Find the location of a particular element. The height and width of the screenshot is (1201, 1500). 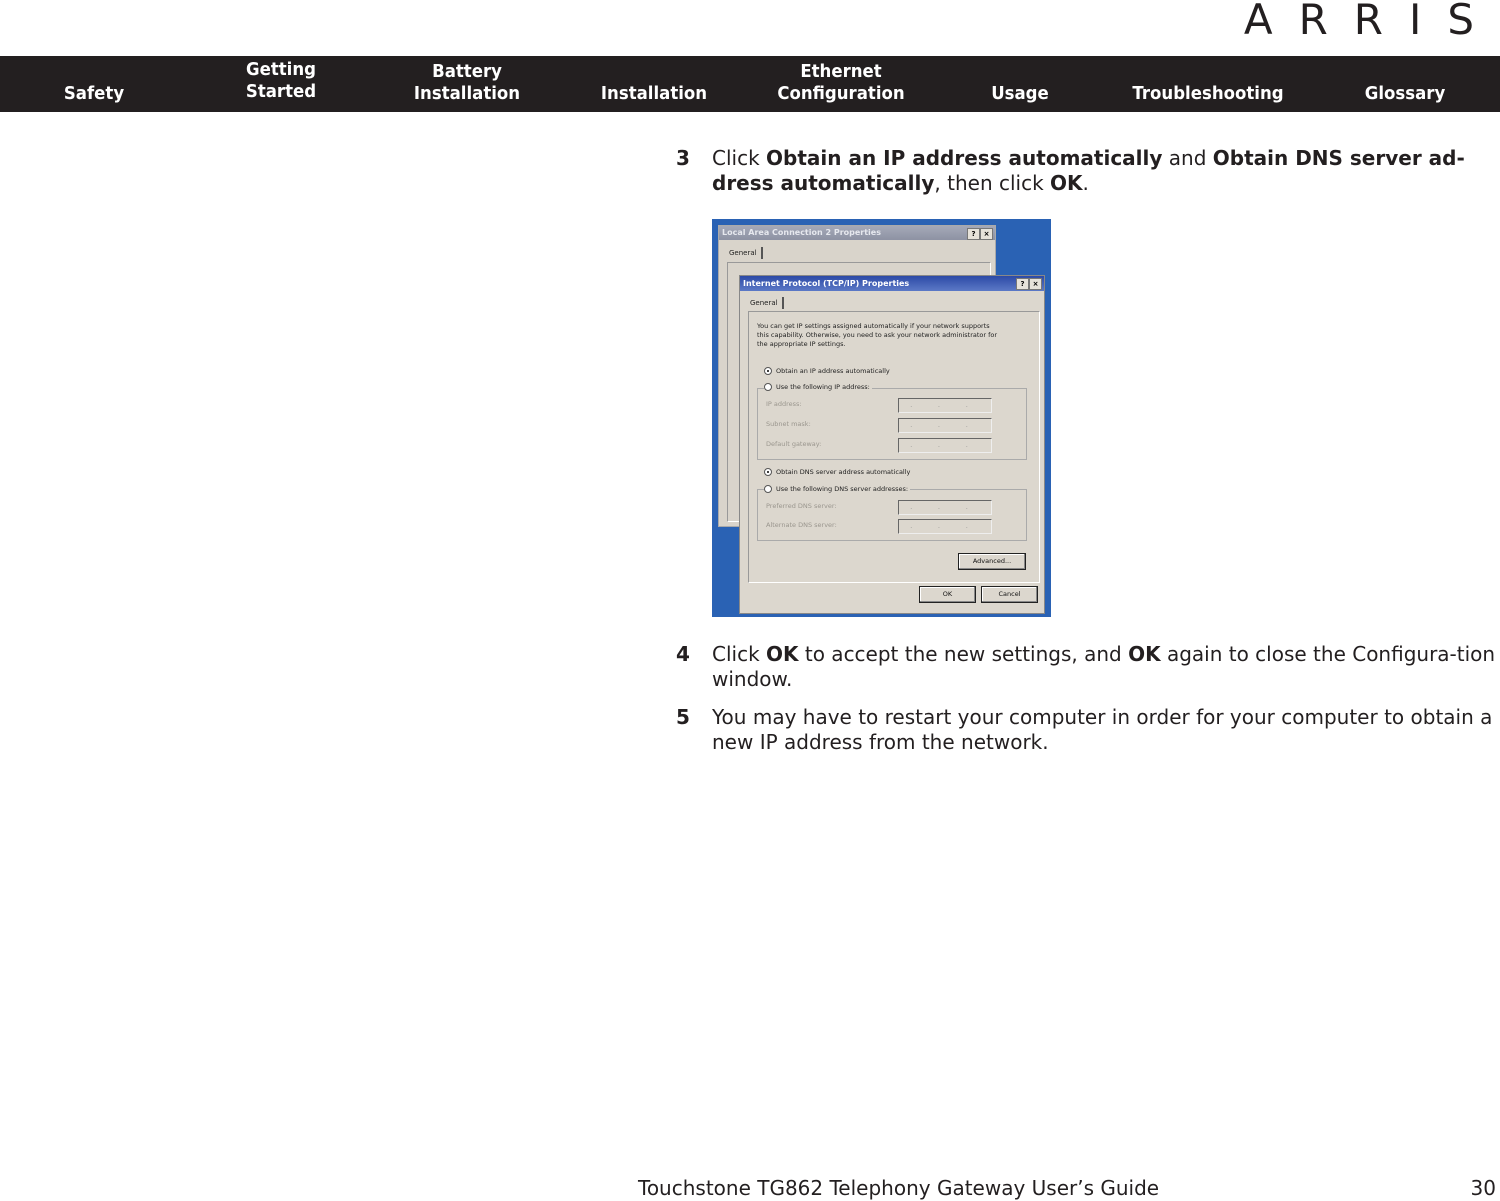

radio-label: Use the following IP address: is located at coordinates (823, 387).